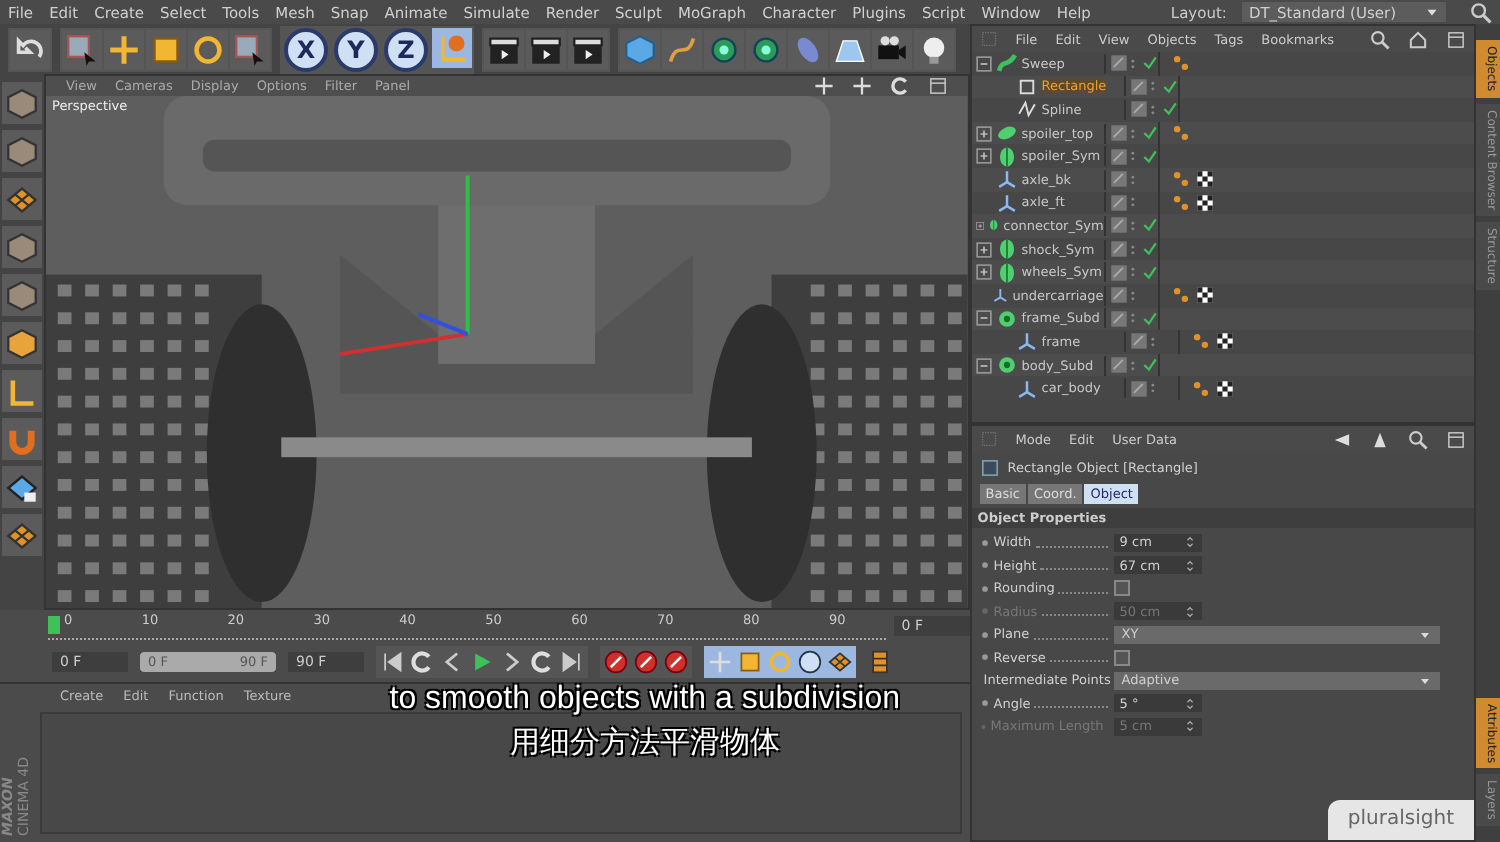  I want to click on film-icon, so click(880, 662).